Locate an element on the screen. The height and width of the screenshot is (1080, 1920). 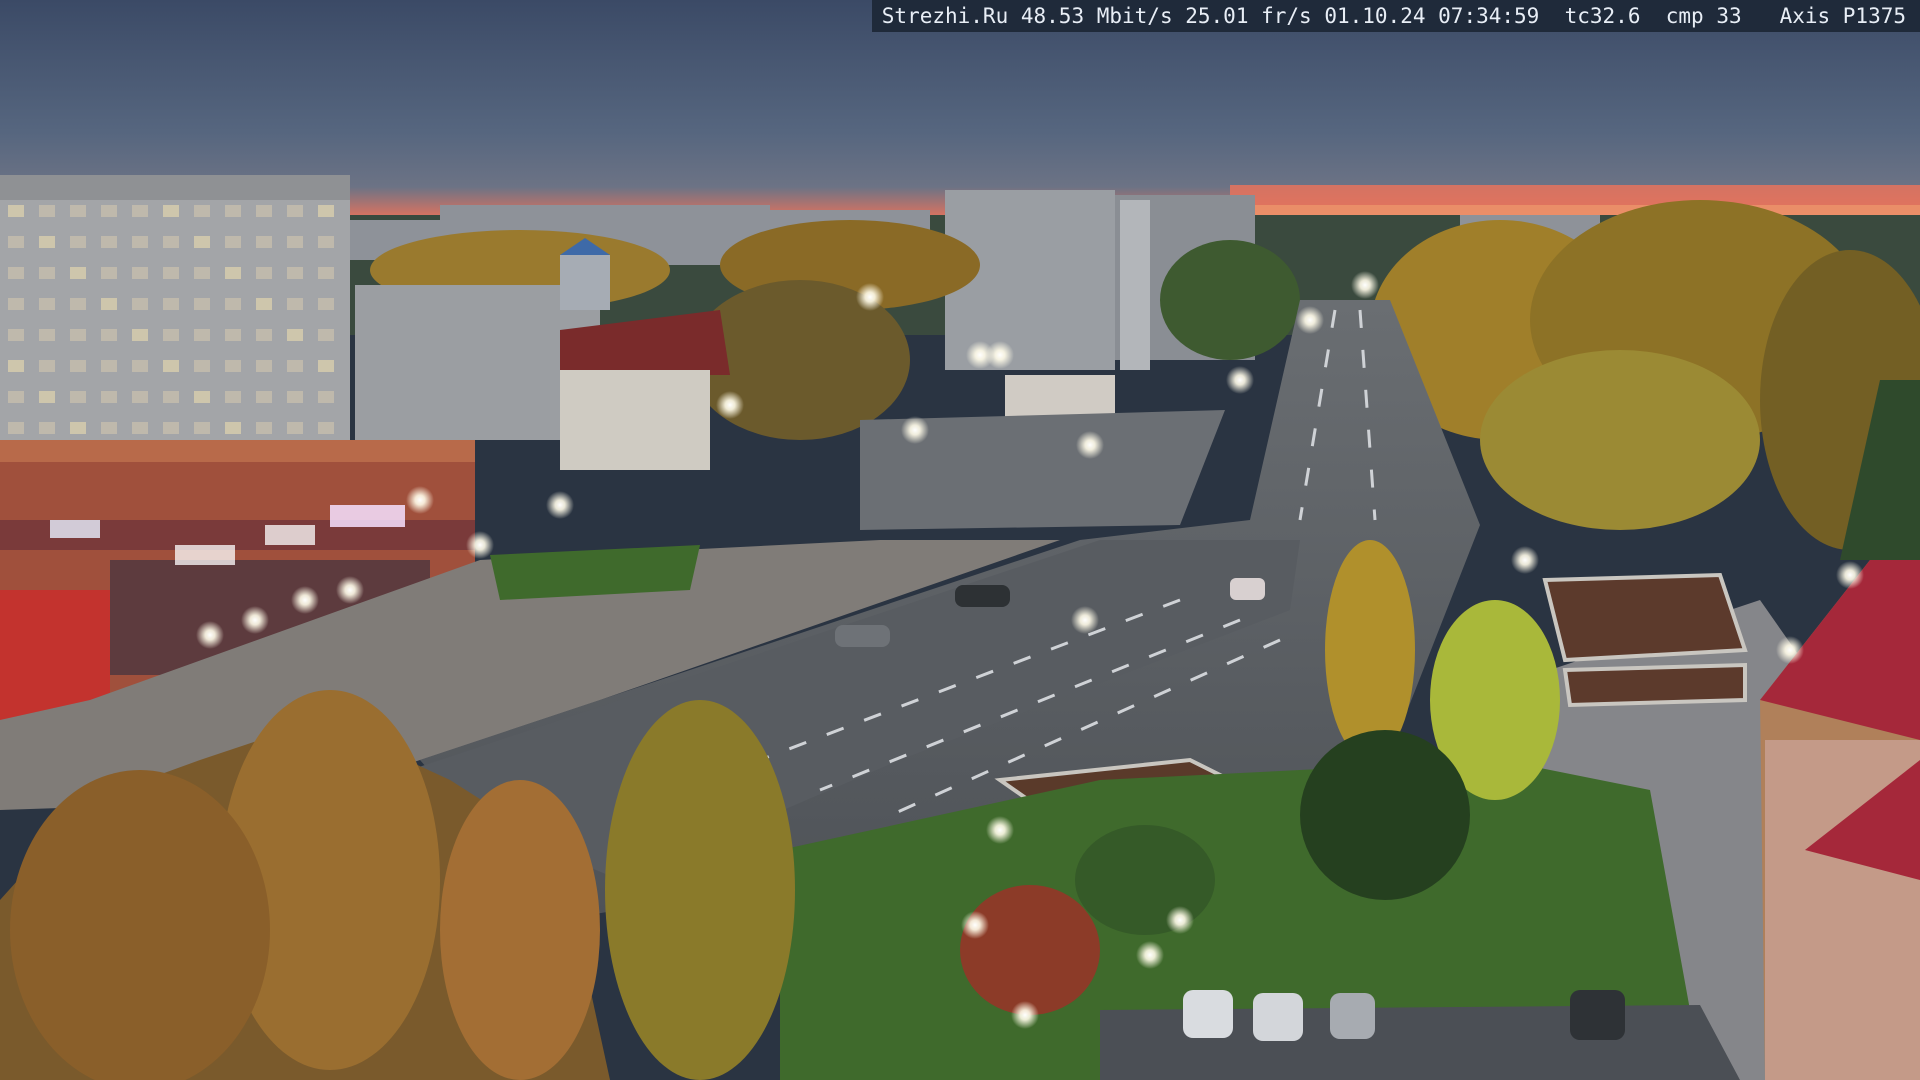
osd-bitrate: 48.53 Mbit/s is located at coordinates (1096, 16).